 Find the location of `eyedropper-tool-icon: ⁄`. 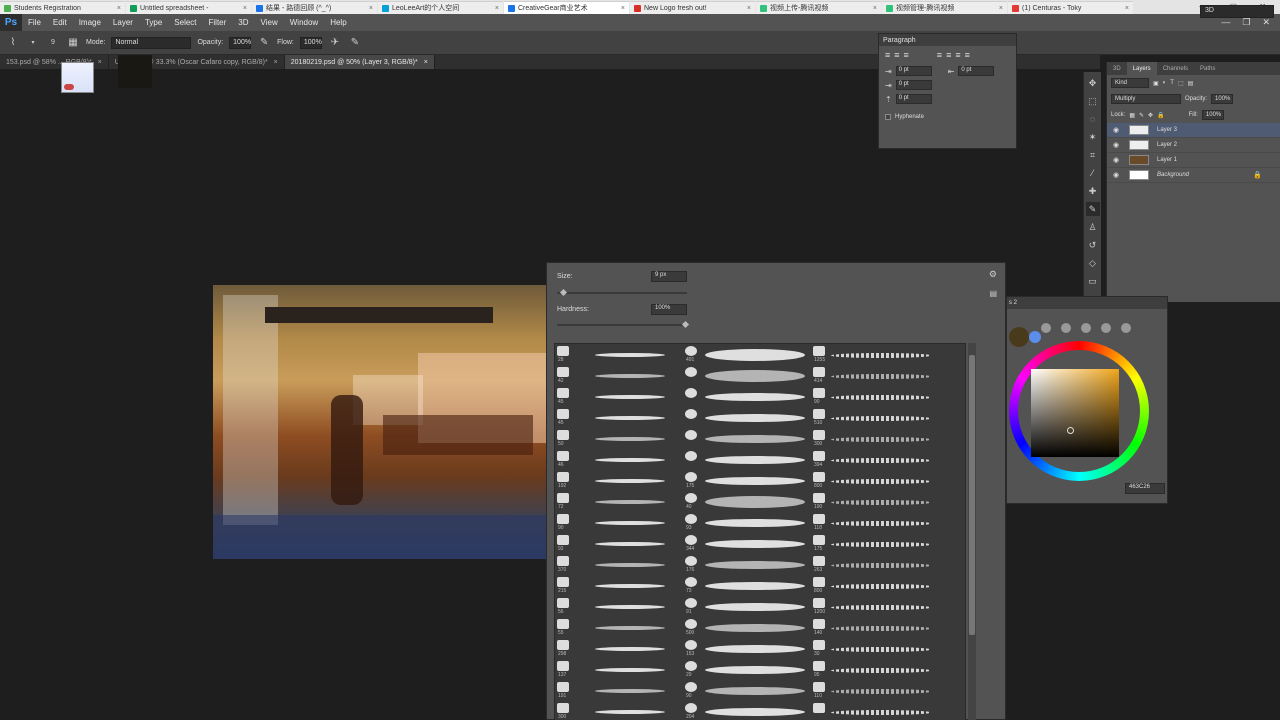

eyedropper-tool-icon: ⁄ is located at coordinates (1093, 173).